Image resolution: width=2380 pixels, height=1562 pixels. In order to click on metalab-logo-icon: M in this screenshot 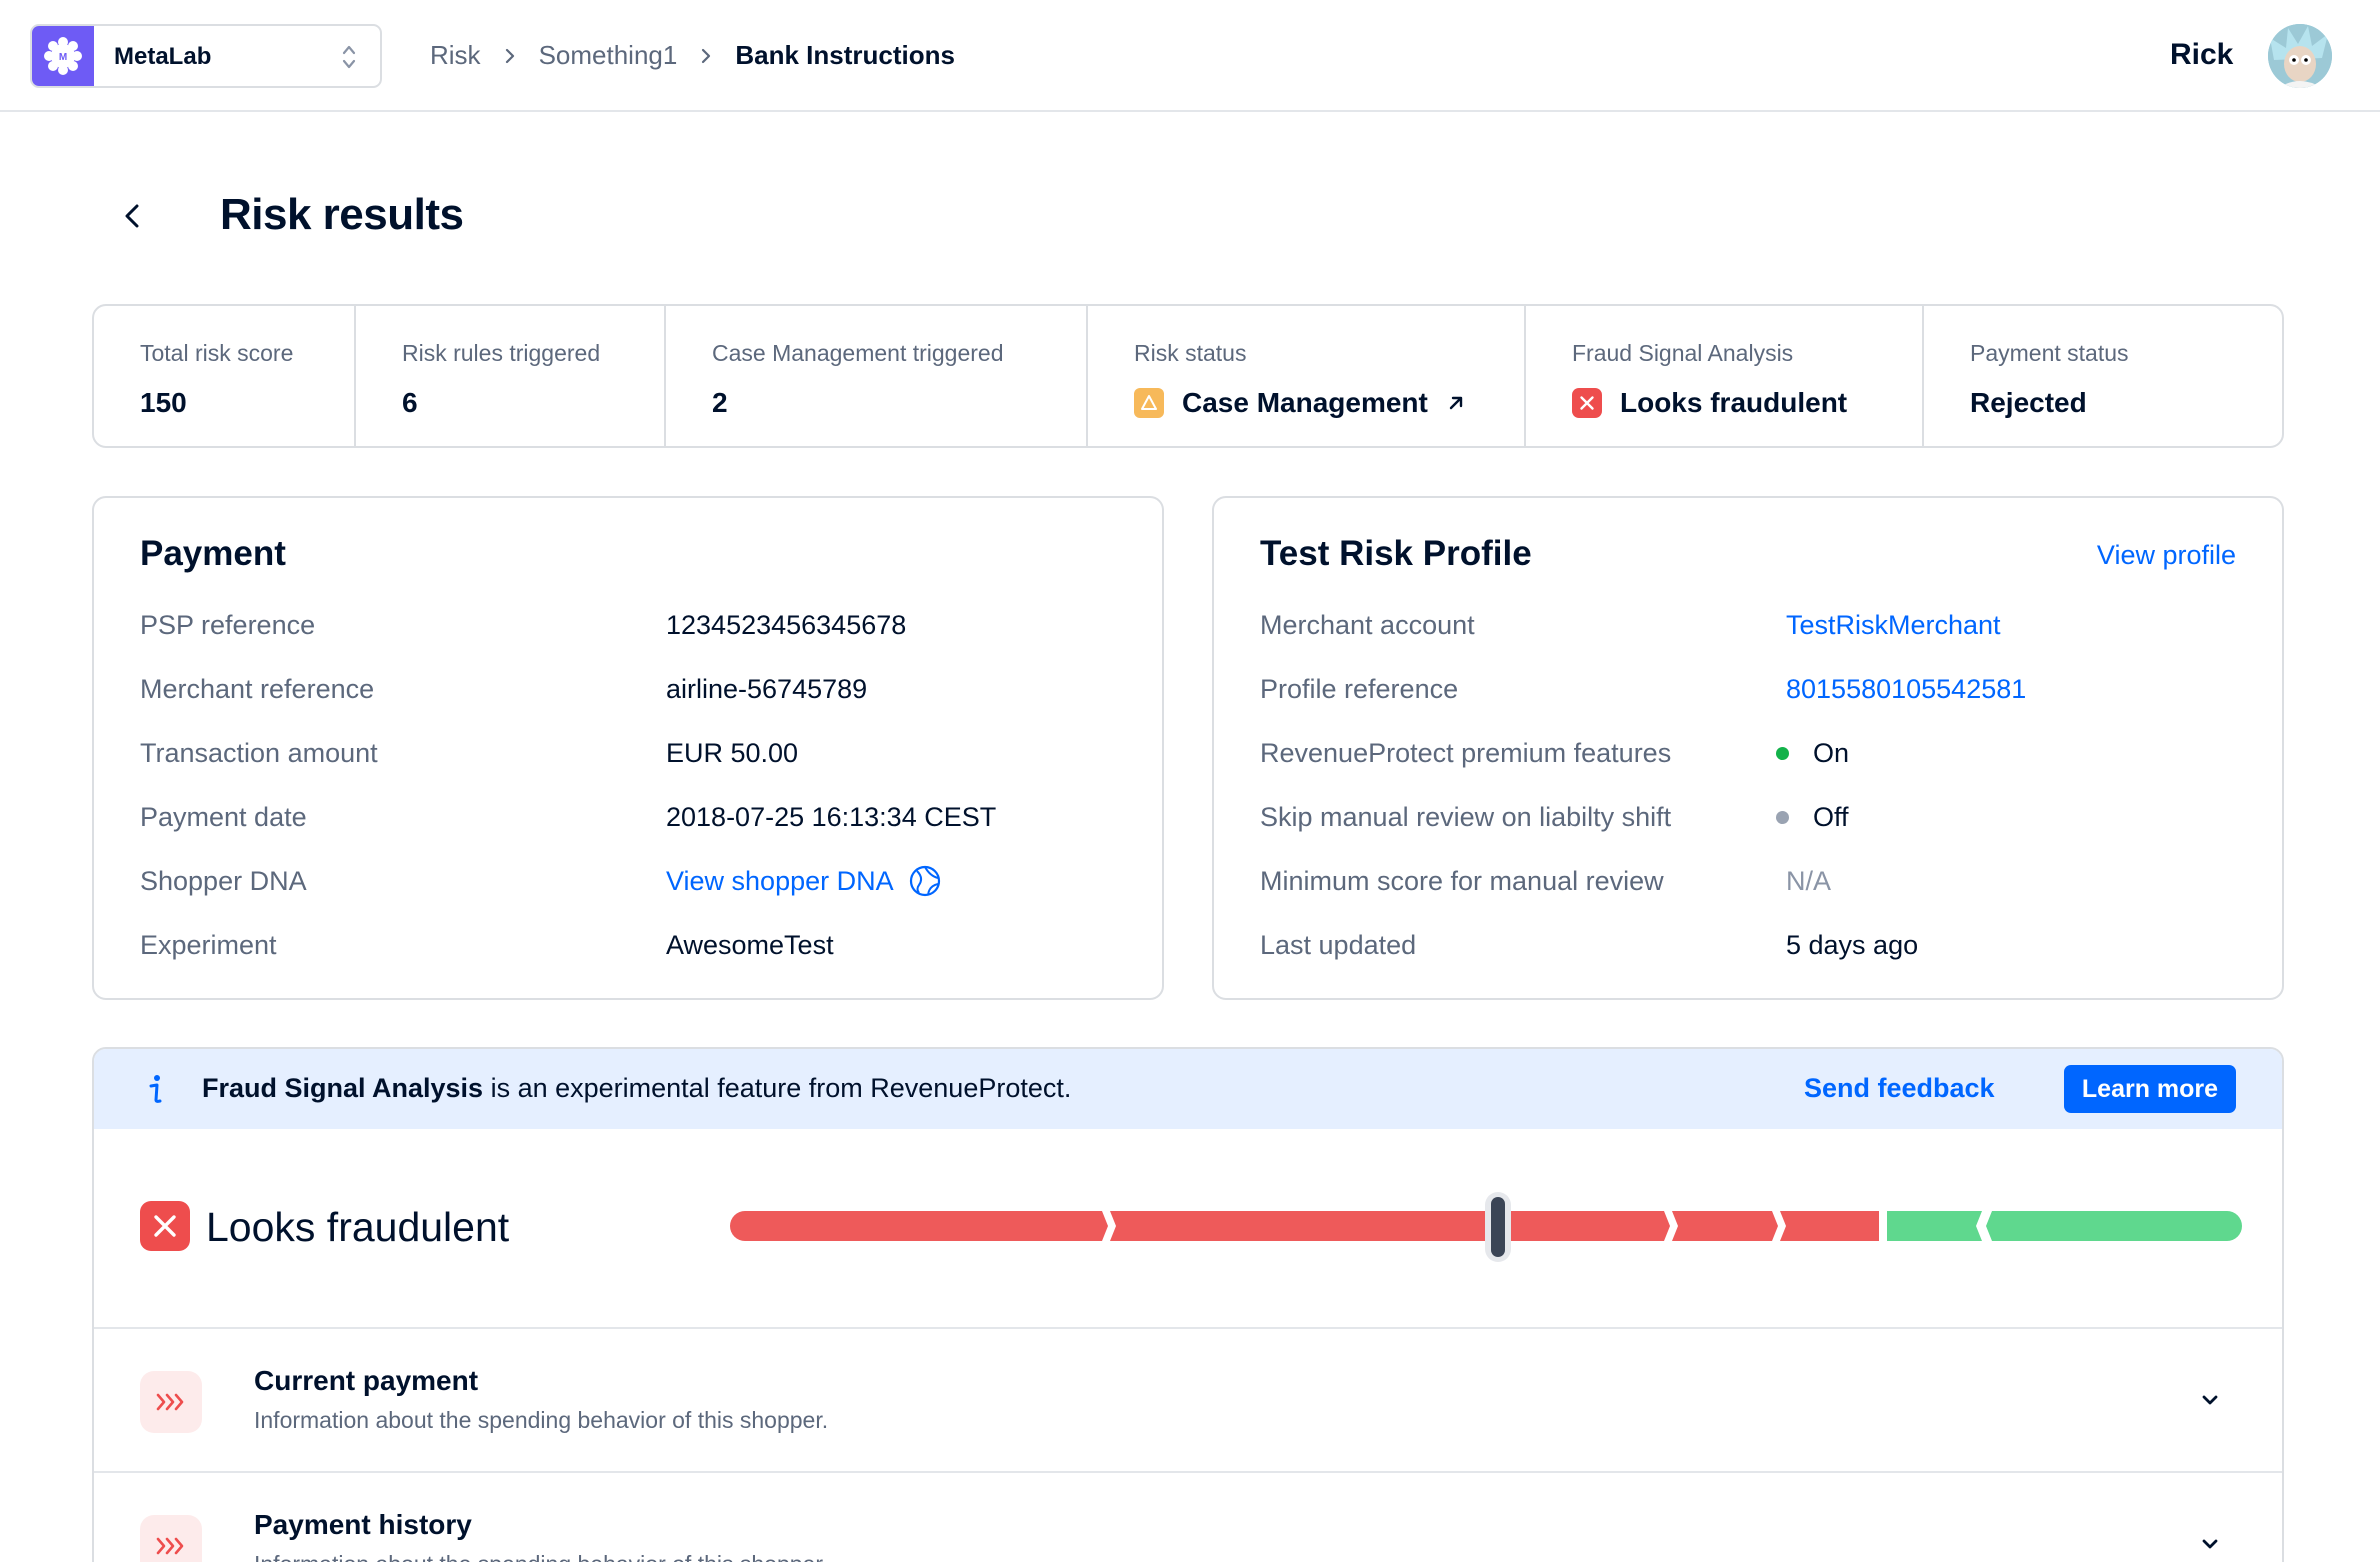, I will do `click(63, 56)`.